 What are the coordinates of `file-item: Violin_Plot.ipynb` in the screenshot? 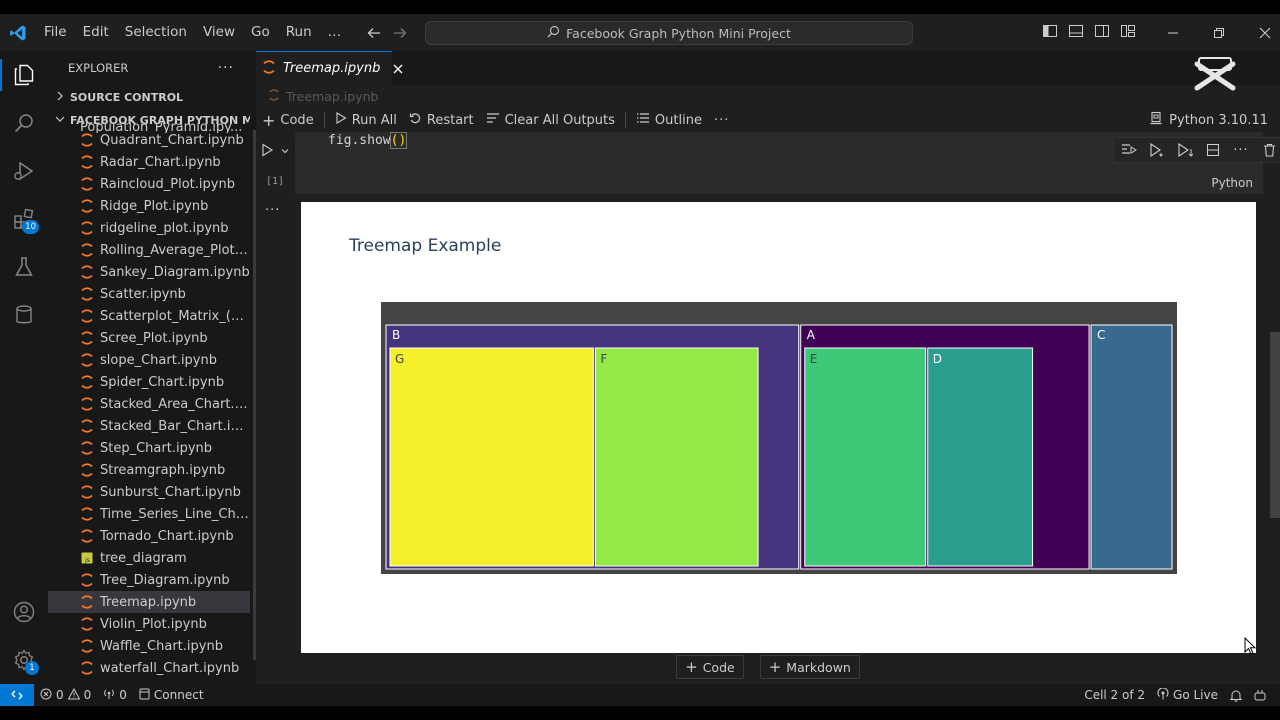 It's located at (149, 624).